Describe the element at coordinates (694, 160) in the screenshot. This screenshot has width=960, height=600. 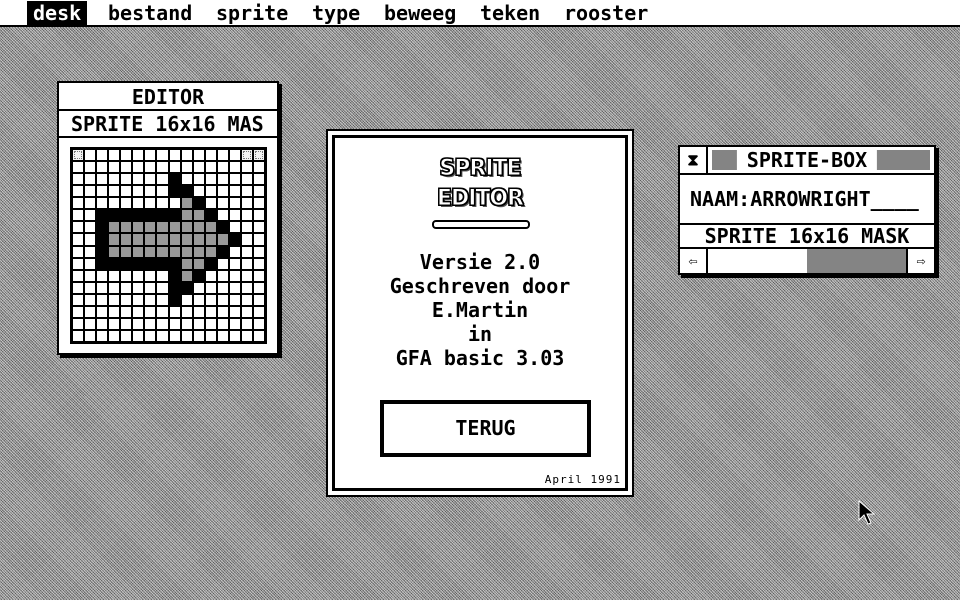
I see `close-box-icon: ⧗` at that location.